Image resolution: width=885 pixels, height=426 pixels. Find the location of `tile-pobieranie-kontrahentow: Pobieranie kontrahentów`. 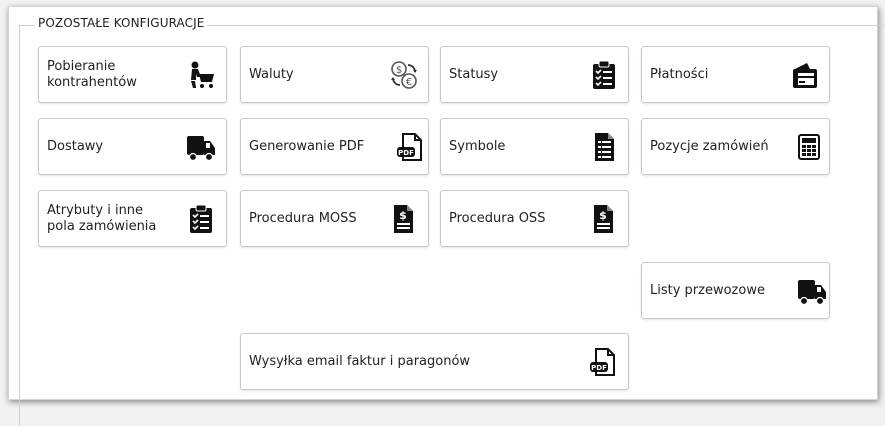

tile-pobieranie-kontrahentow: Pobieranie kontrahentów is located at coordinates (132, 74).